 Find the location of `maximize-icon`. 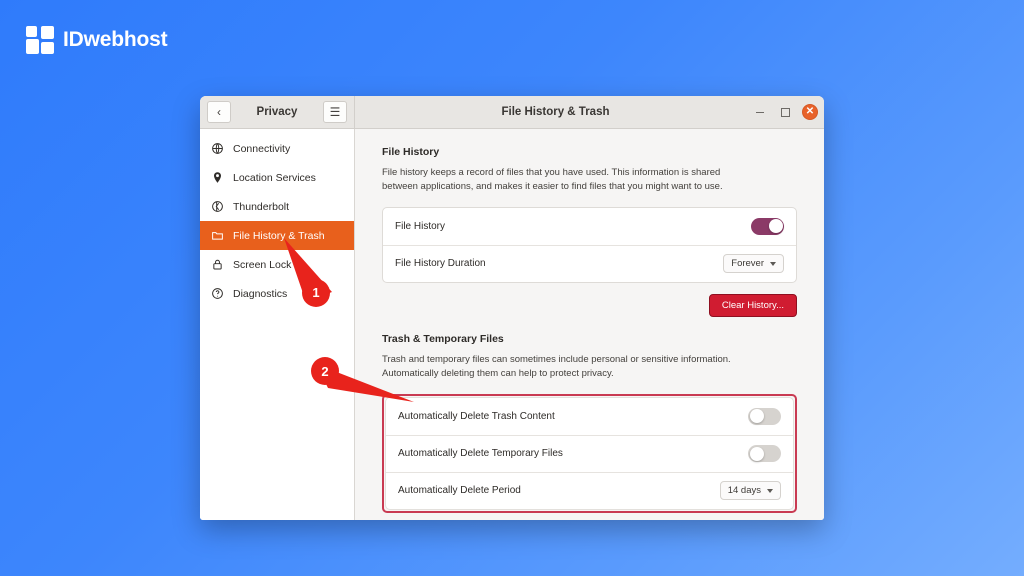

maximize-icon is located at coordinates (785, 112).